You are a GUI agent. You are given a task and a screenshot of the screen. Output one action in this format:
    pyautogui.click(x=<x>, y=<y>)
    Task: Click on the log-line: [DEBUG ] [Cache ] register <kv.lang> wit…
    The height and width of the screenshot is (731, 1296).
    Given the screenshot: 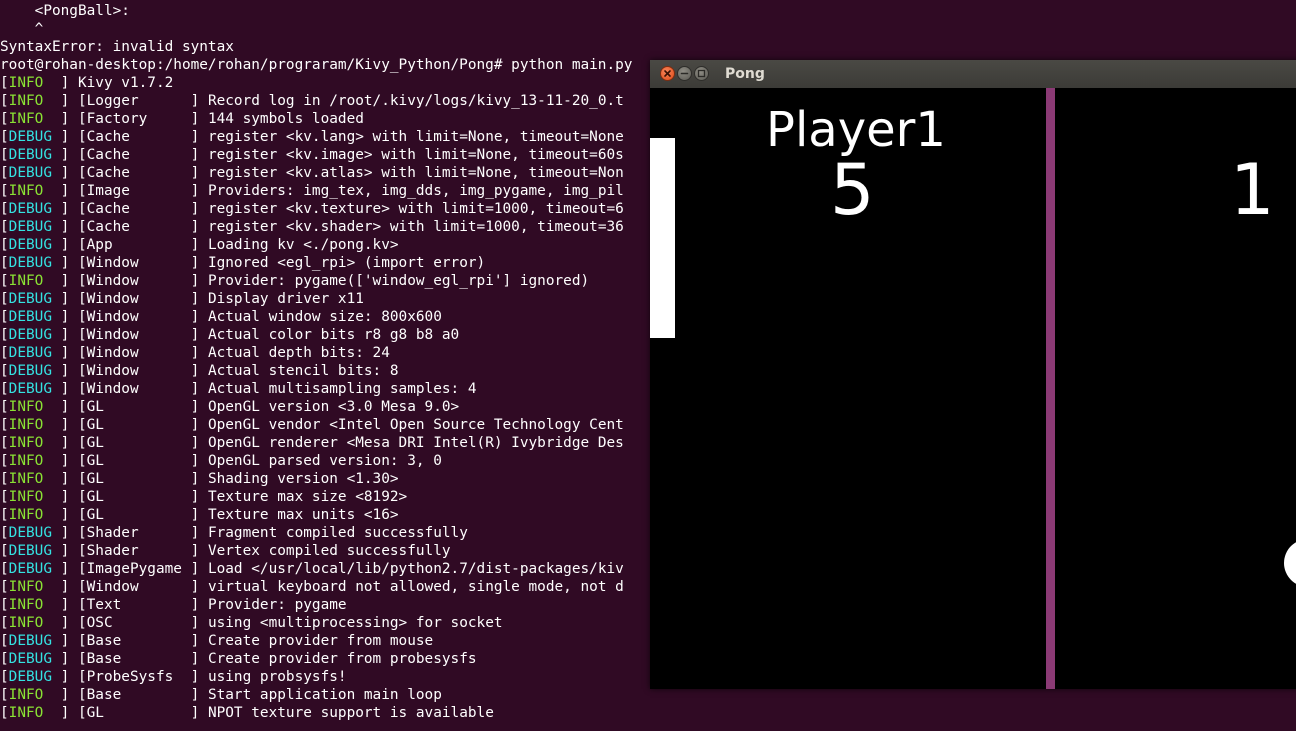 What is the action you would take?
    pyautogui.click(x=312, y=137)
    